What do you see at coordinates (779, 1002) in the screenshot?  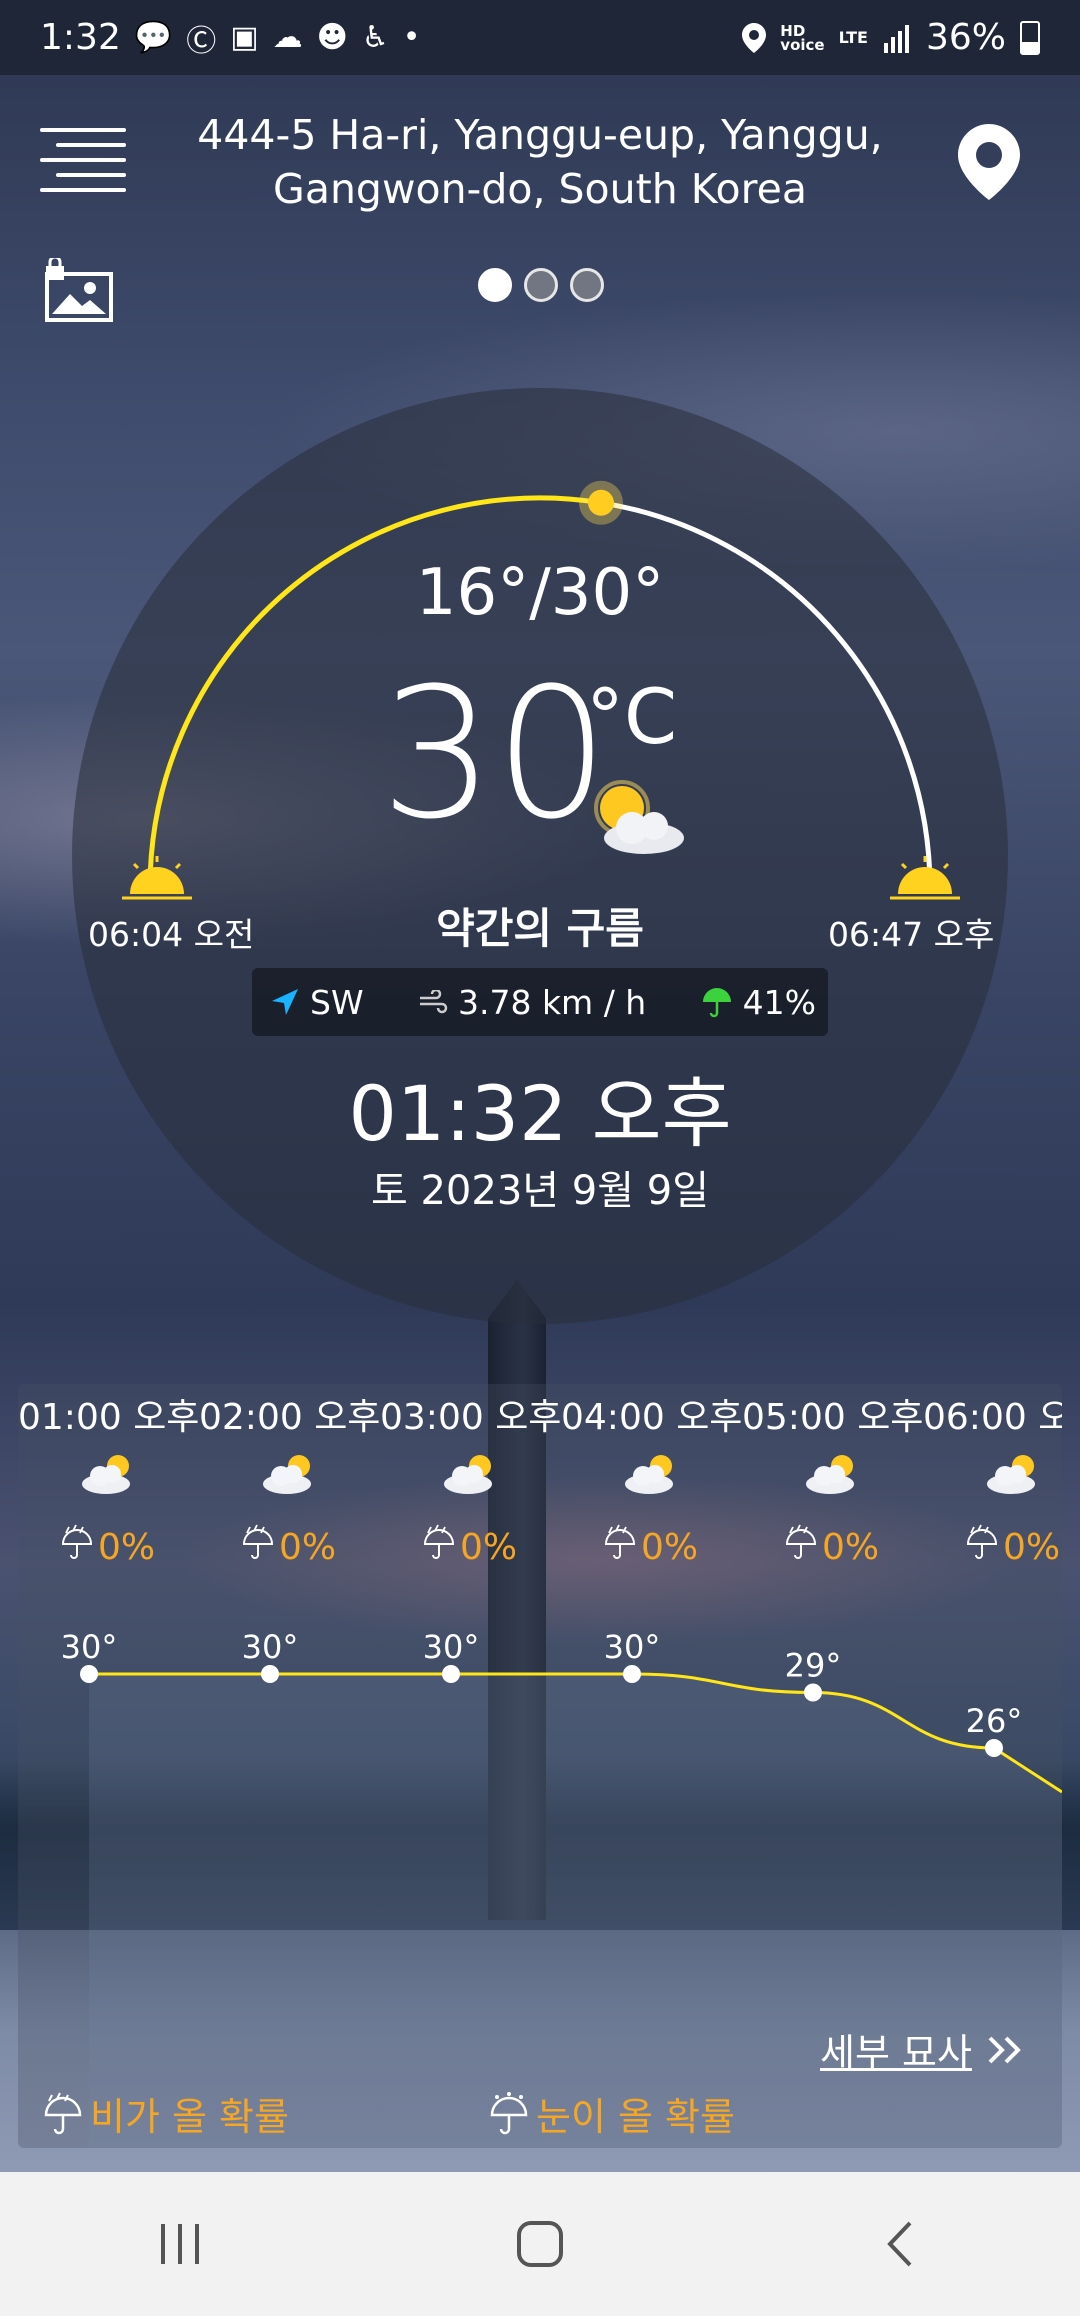 I see `humidity-label: 41%` at bounding box center [779, 1002].